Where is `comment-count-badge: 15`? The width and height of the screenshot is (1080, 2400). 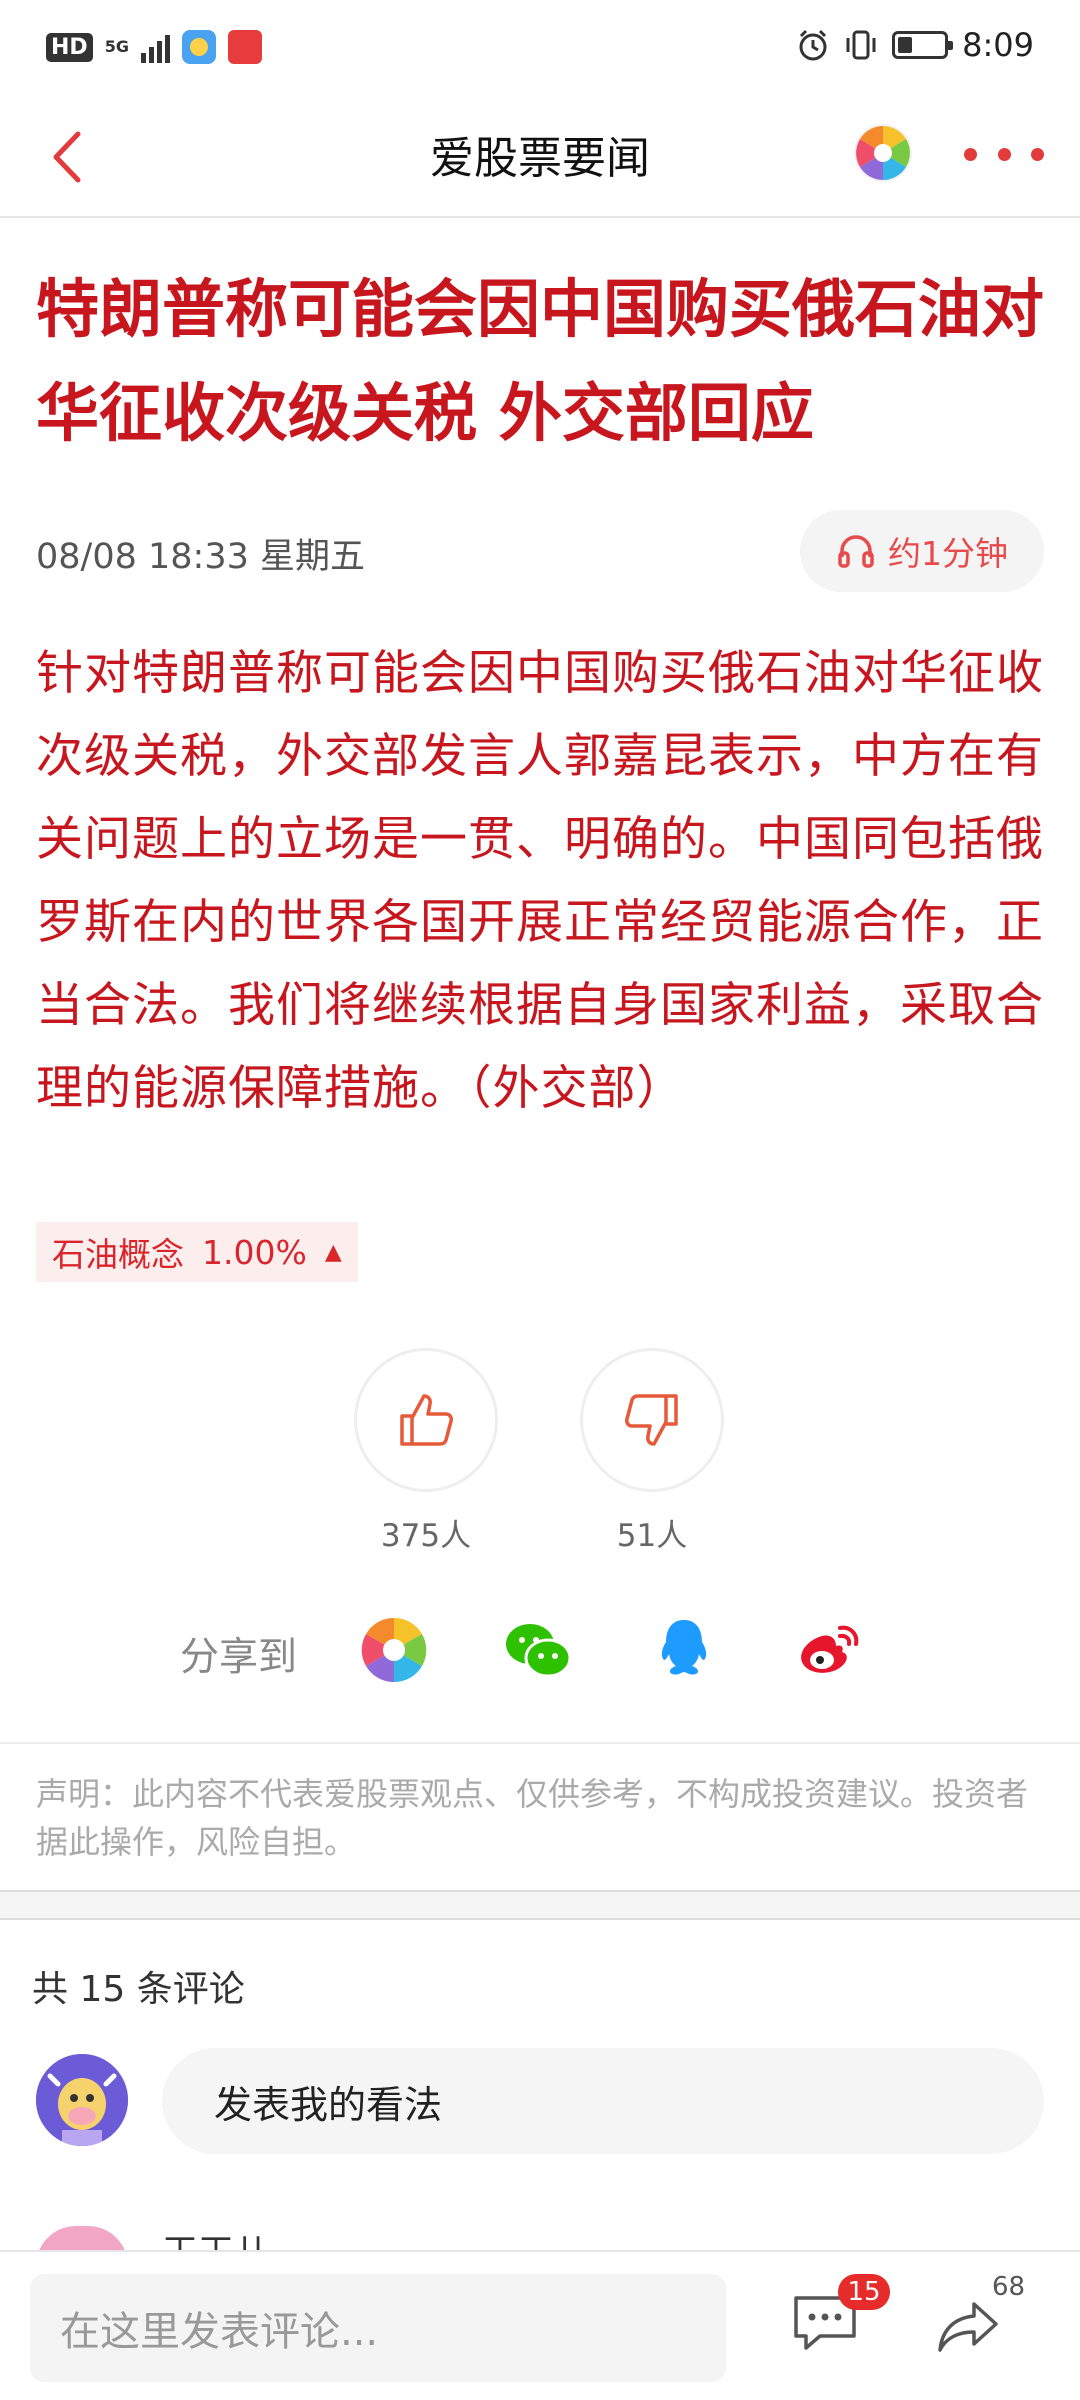
comment-count-badge: 15 is located at coordinates (864, 2292).